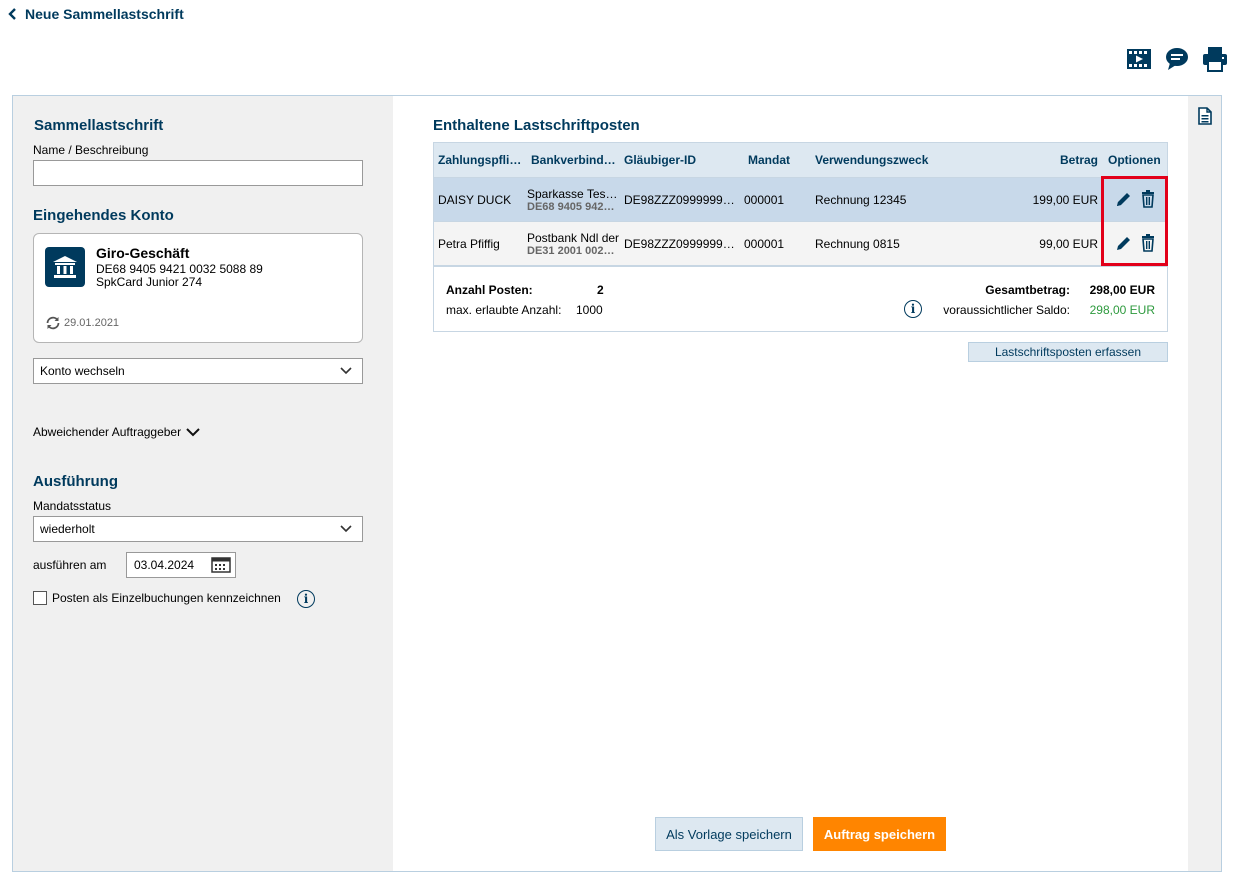 This screenshot has width=1234, height=878. I want to click on sync-info: 29.01.2021, so click(82, 323).